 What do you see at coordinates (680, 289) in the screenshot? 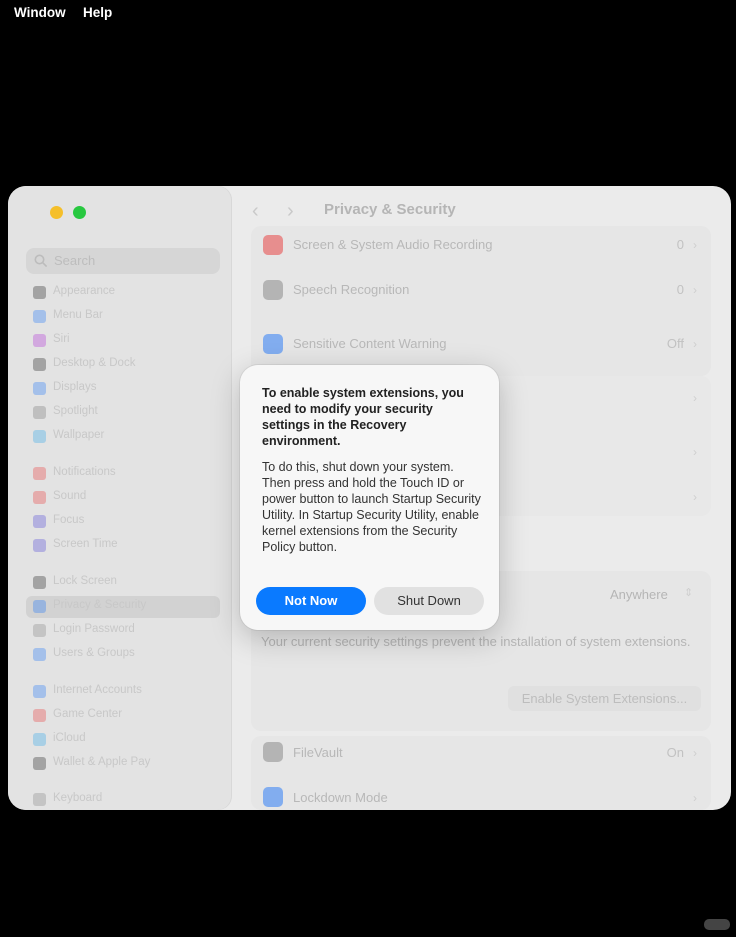
I see `speech-recognition-count: 0` at bounding box center [680, 289].